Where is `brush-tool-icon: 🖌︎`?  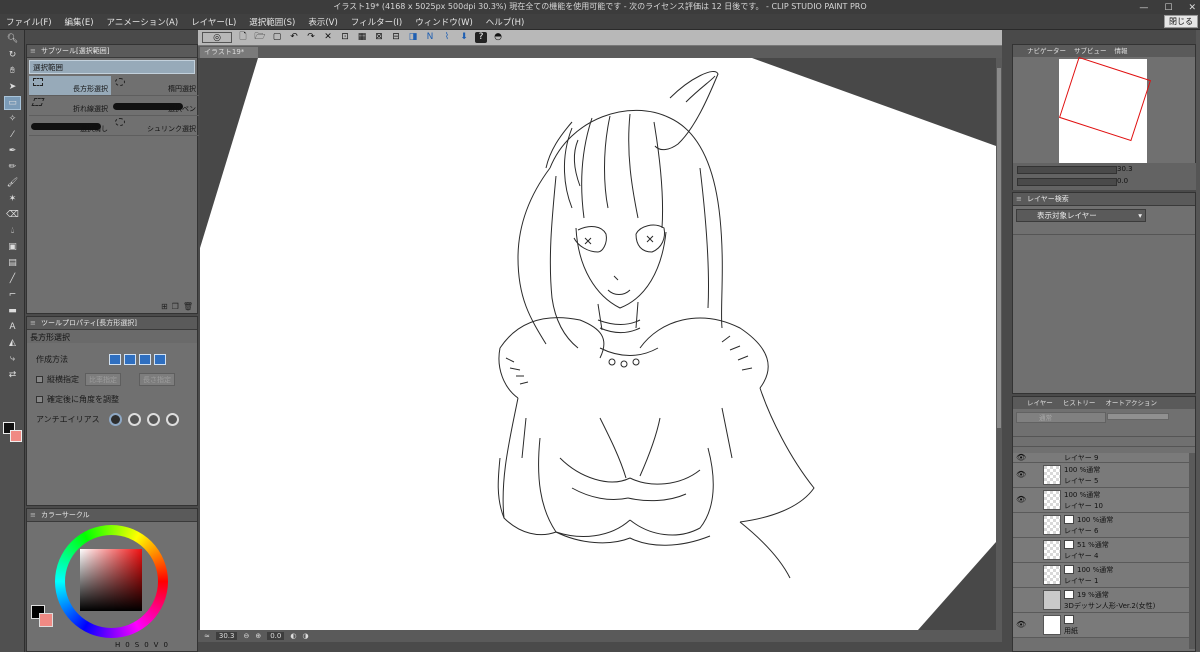
brush-tool-icon: 🖌︎ is located at coordinates (12, 183).